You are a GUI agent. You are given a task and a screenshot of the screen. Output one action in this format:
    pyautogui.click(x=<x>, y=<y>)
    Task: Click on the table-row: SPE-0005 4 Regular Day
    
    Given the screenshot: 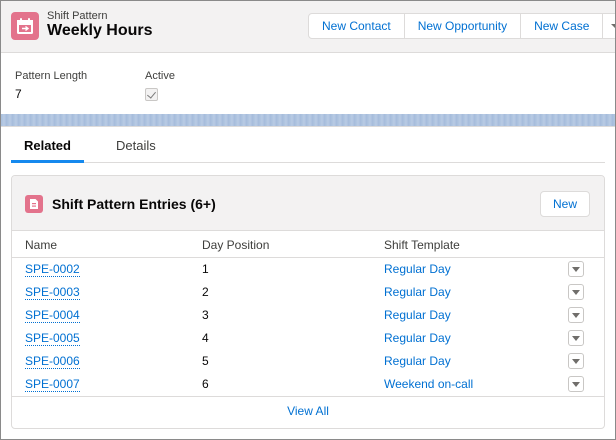 What is the action you would take?
    pyautogui.click(x=308, y=338)
    